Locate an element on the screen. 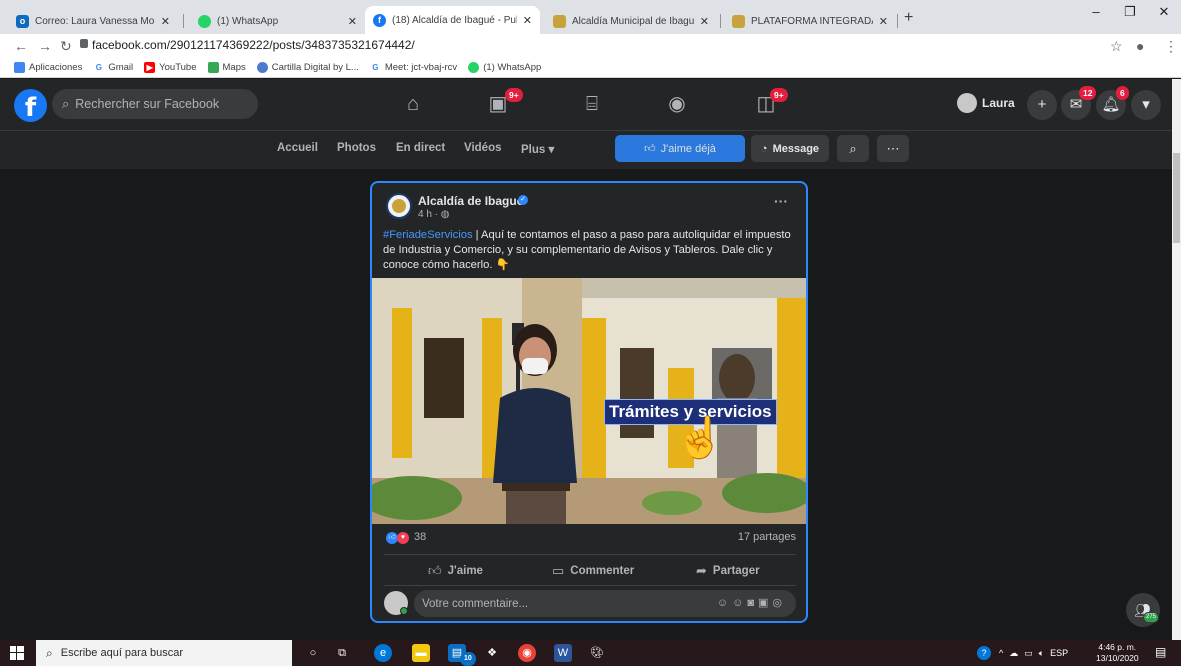 The image size is (1181, 666). apps-grid-icon is located at coordinates (19, 67).